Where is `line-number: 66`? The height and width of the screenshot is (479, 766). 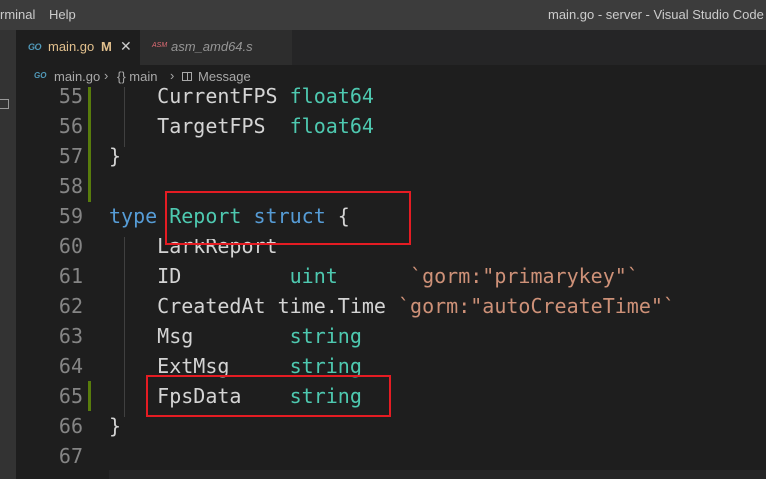
line-number: 66 is located at coordinates (70, 426).